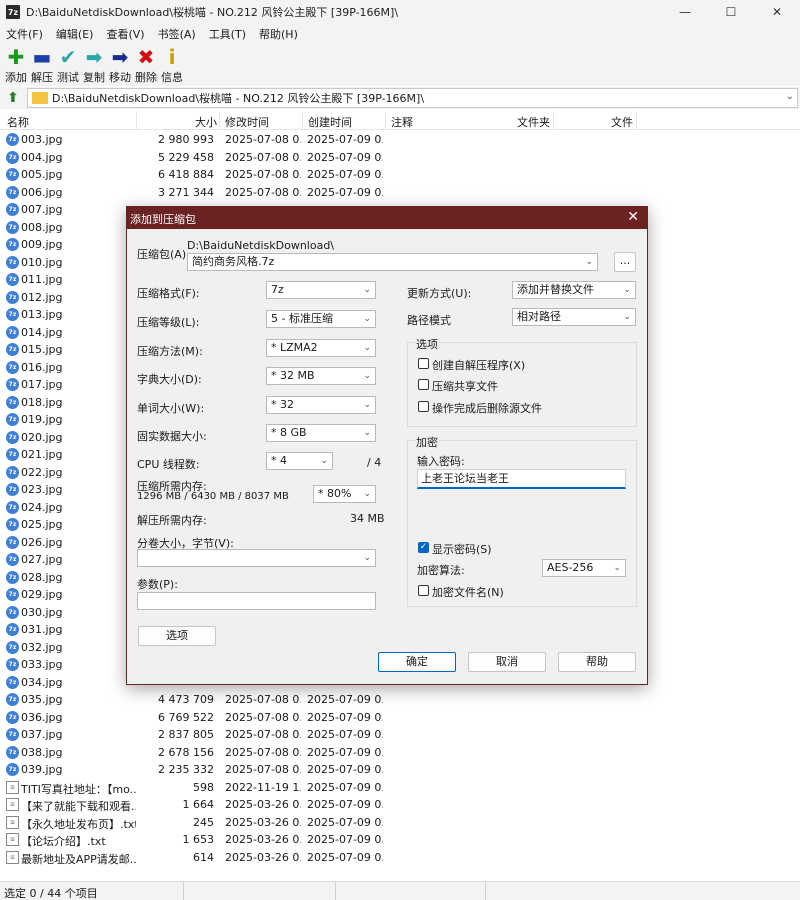 The height and width of the screenshot is (900, 800). Describe the element at coordinates (507, 662) in the screenshot. I see `cancel-button: 取消` at that location.